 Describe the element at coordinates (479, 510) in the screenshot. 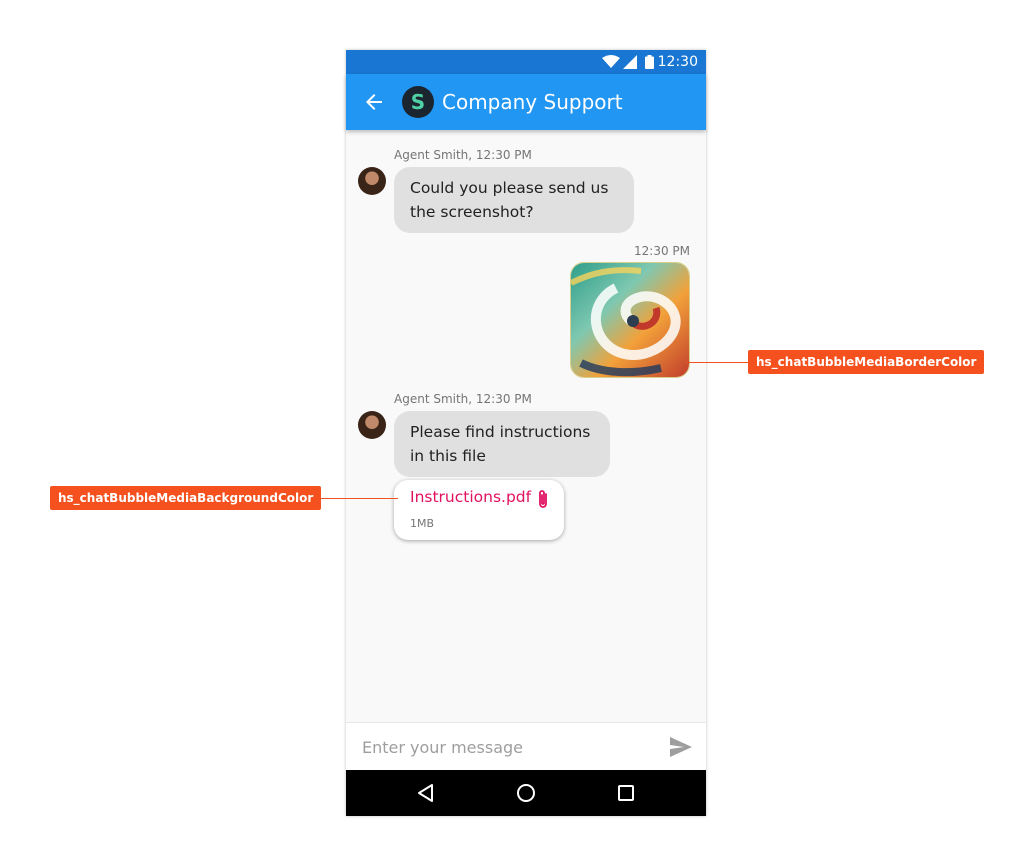

I see `attachment-card: Instructions.pdf 1MB` at that location.